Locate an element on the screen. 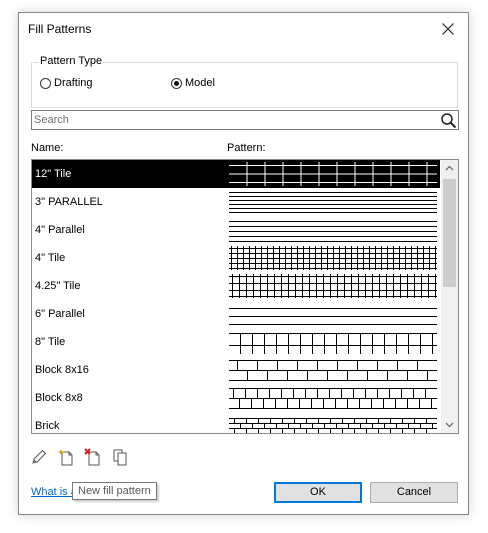  delete-pattern-button is located at coordinates (93, 457).